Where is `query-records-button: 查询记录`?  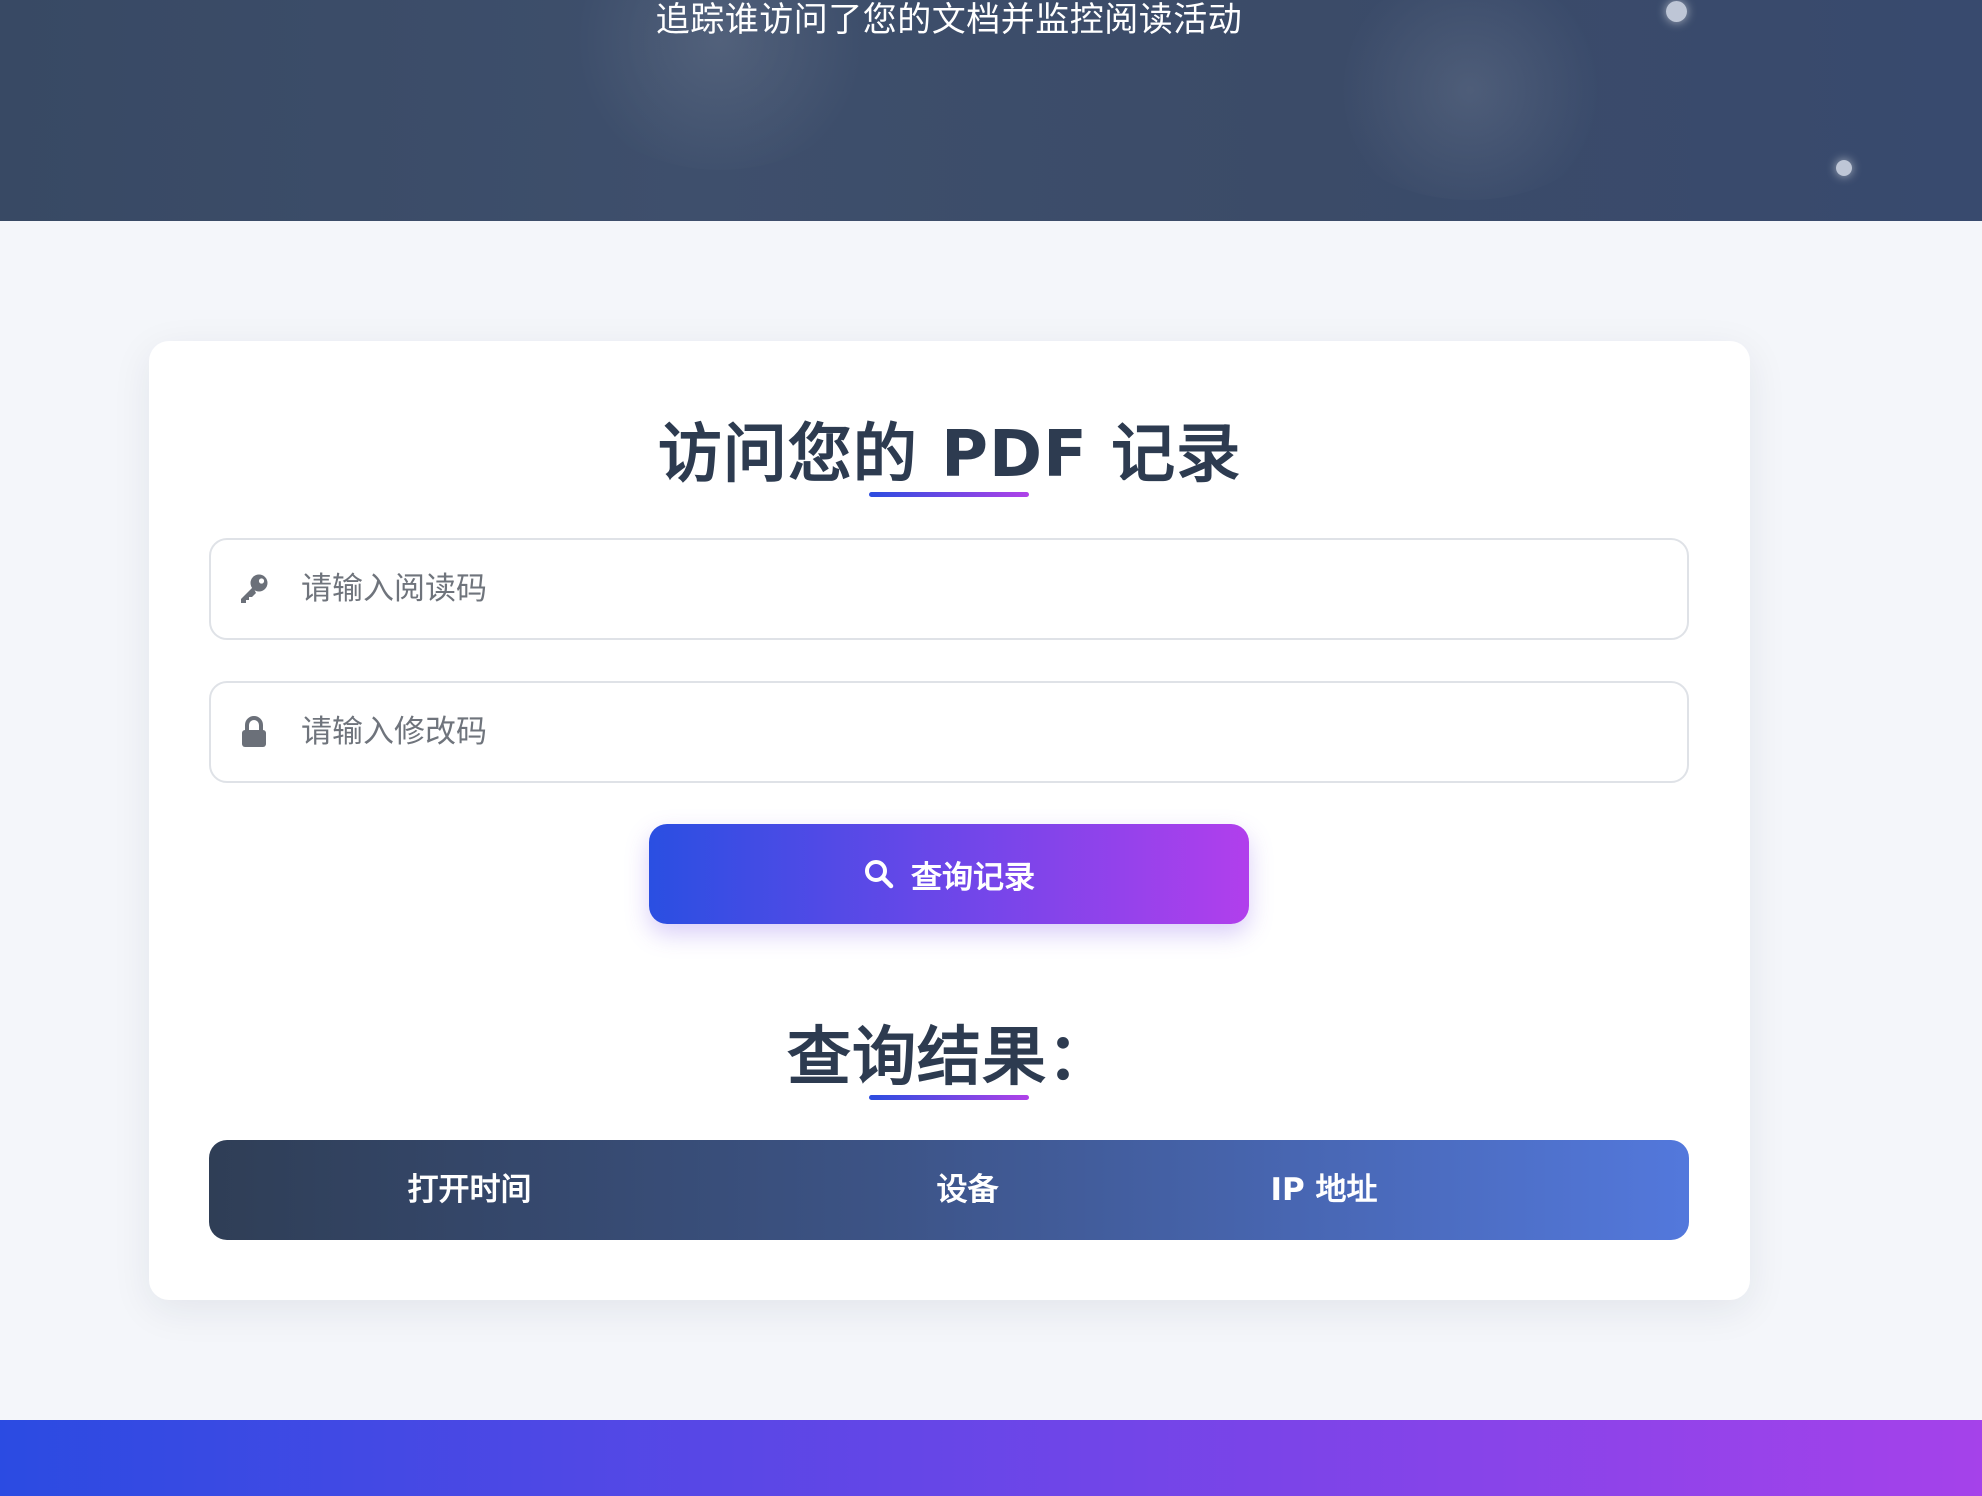
query-records-button: 查询记录 is located at coordinates (949, 874).